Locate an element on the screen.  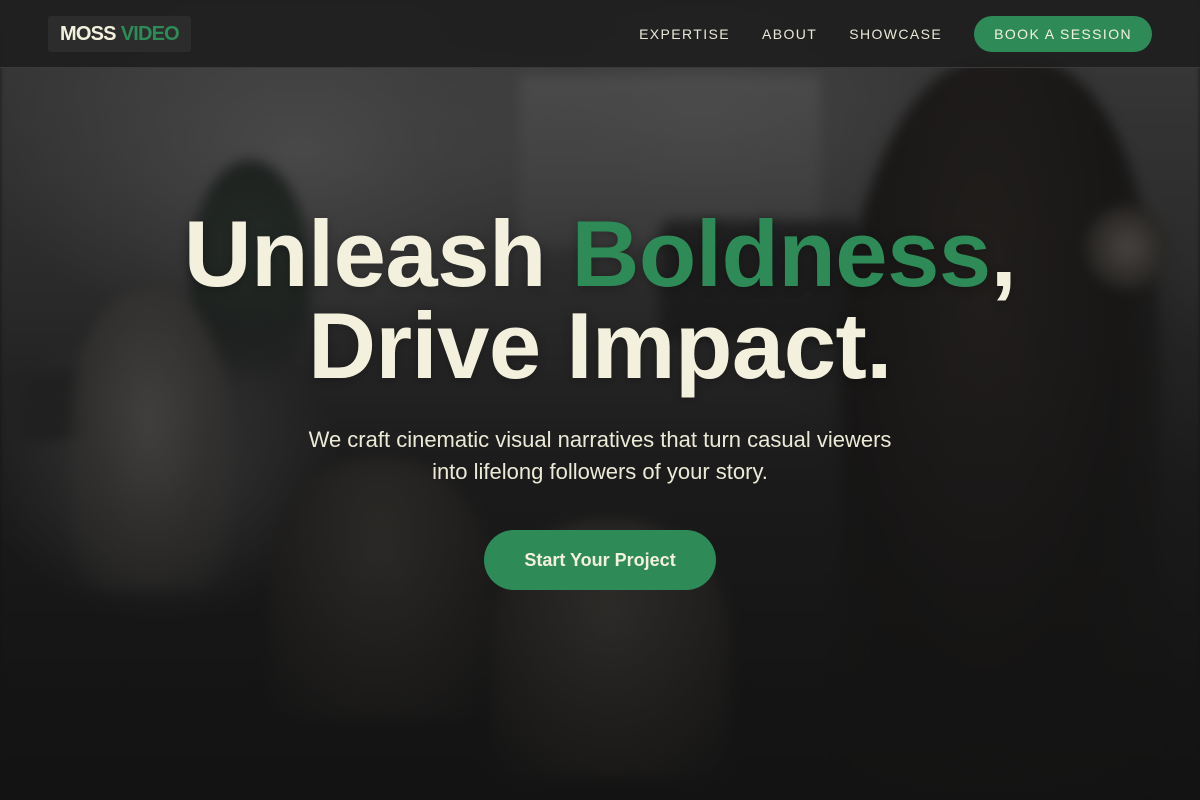
book-session-button: BOOK A SESSION is located at coordinates (1063, 34).